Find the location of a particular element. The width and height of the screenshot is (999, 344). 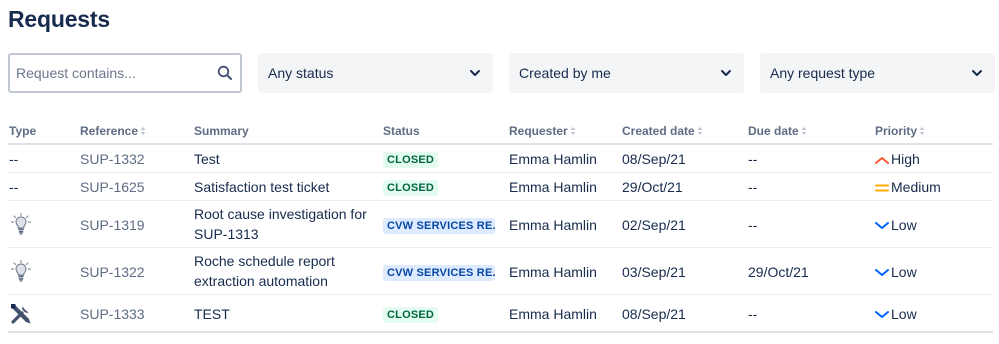

header-priority: Priority is located at coordinates (900, 131).